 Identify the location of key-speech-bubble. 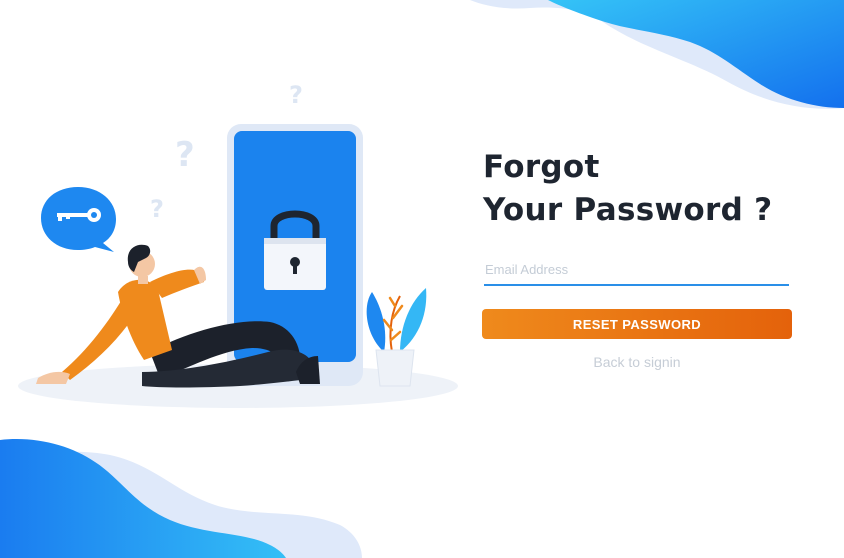
(78, 219).